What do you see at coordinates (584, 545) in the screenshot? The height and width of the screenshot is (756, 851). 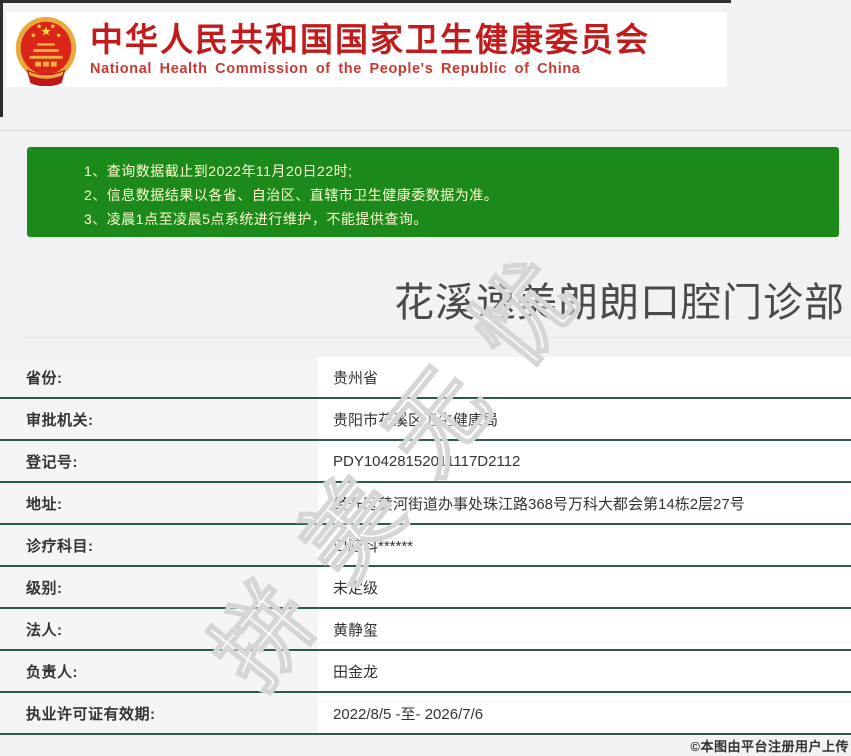 I see `field-value: 口腔科******` at bounding box center [584, 545].